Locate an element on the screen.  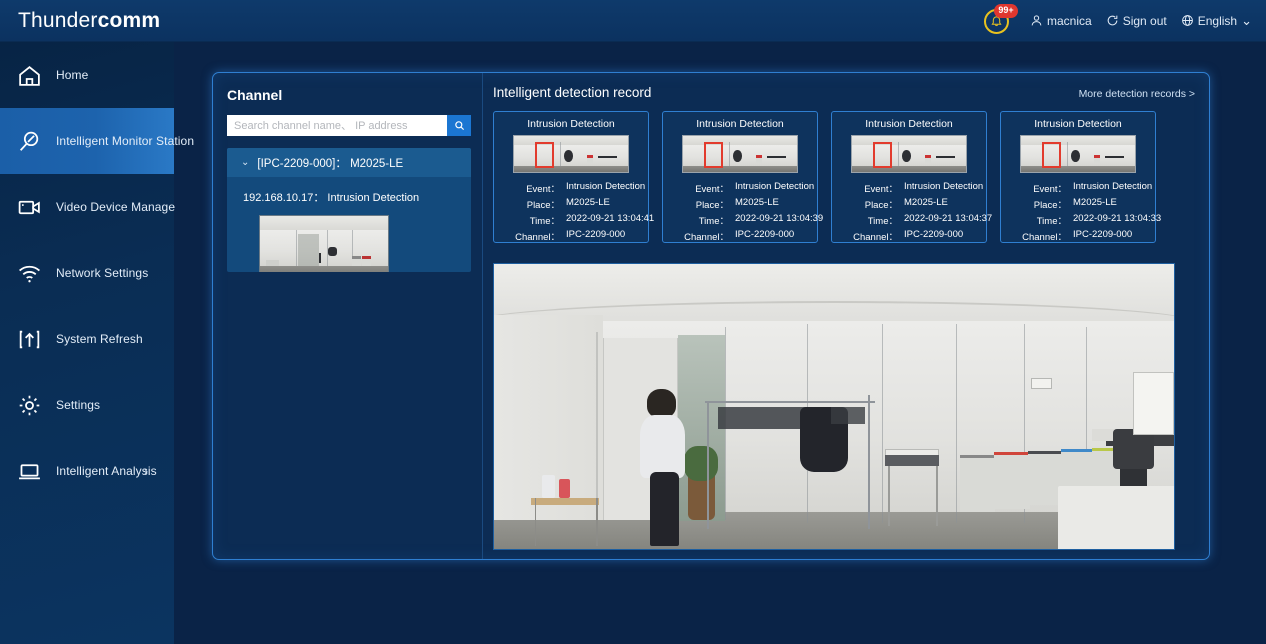
sidebar-item-home: Home is located at coordinates (87, 75).